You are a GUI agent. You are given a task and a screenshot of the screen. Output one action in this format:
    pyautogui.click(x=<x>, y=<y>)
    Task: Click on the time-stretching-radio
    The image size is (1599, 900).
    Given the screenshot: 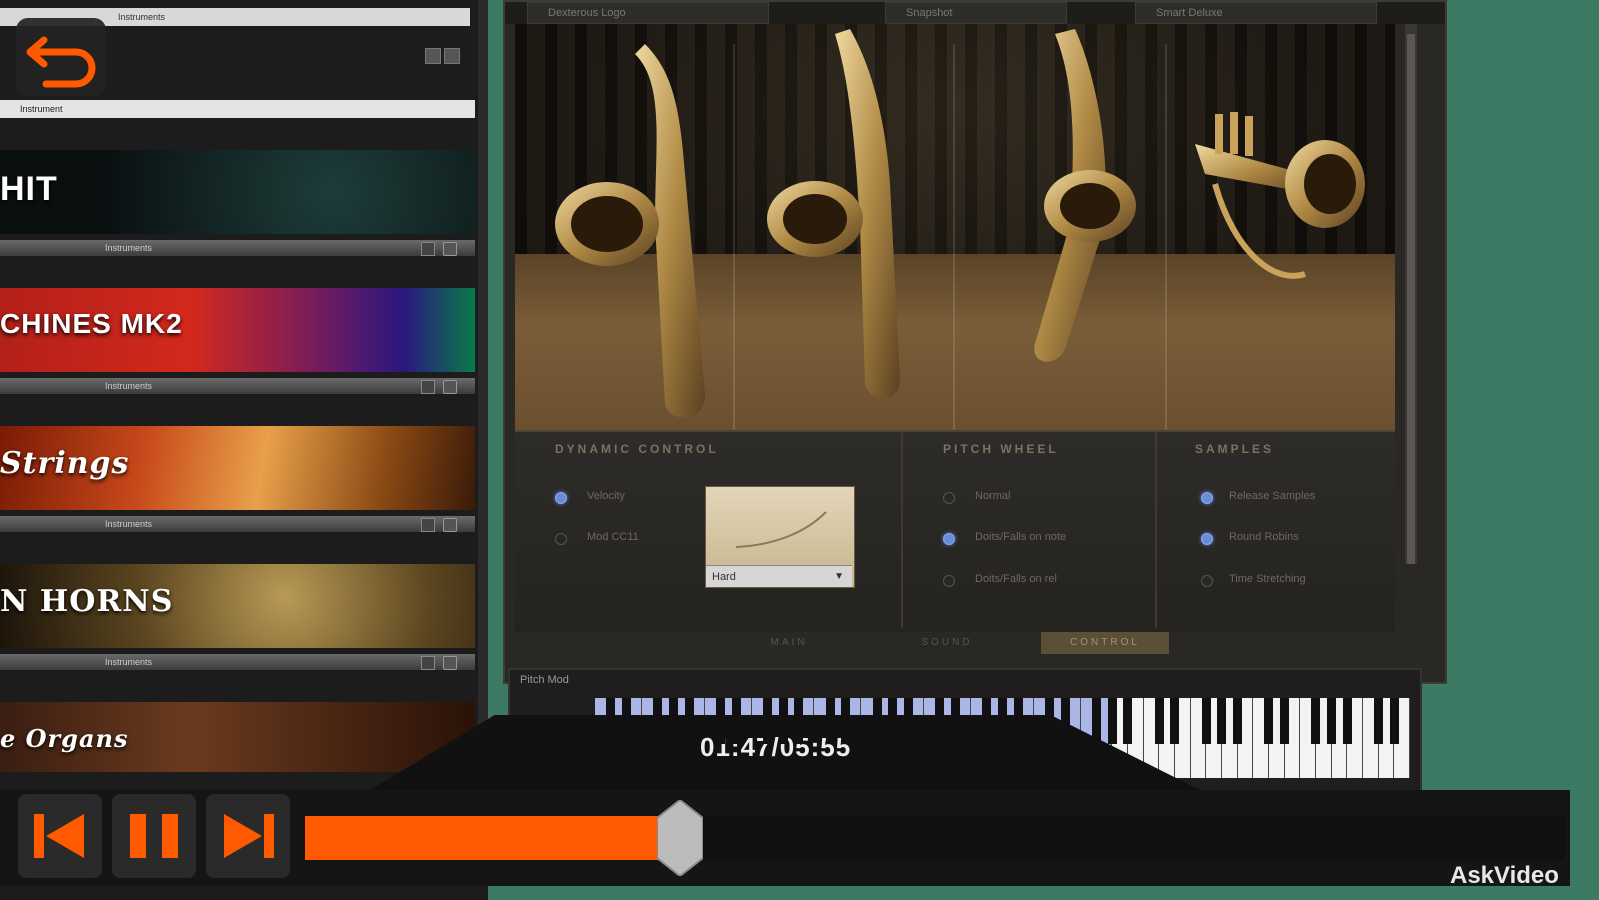 What is the action you would take?
    pyautogui.click(x=1207, y=581)
    